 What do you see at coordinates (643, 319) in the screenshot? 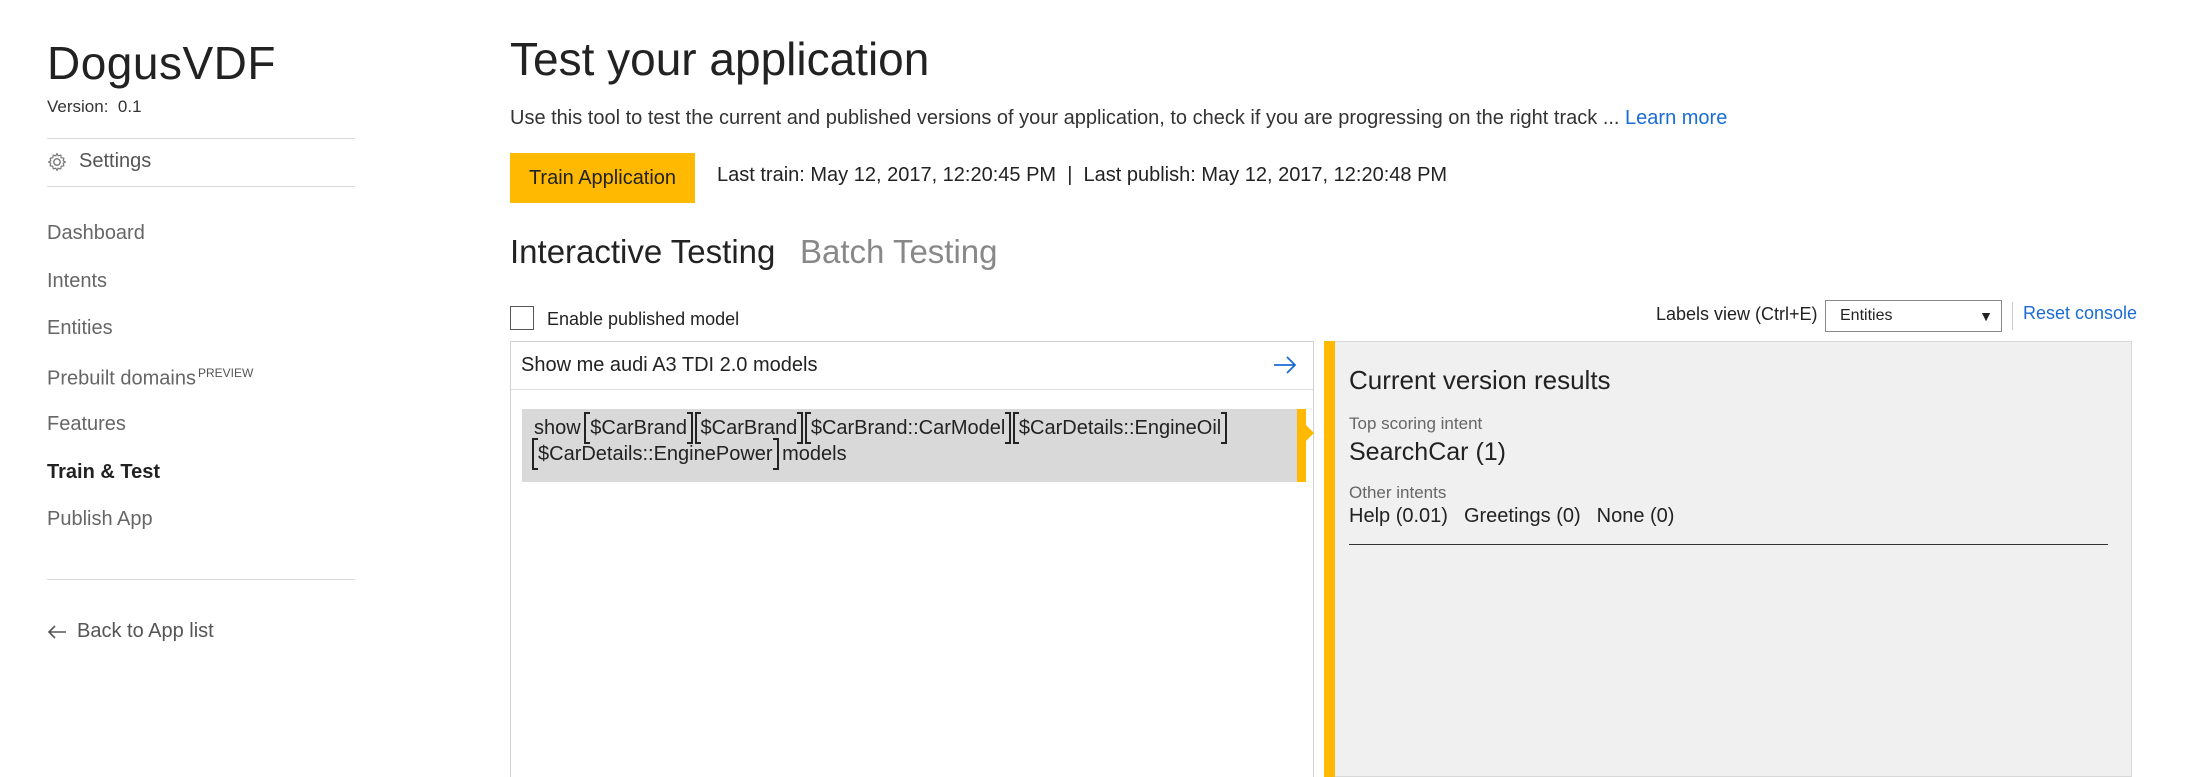
I see `enable-published-label: Enable published model` at bounding box center [643, 319].